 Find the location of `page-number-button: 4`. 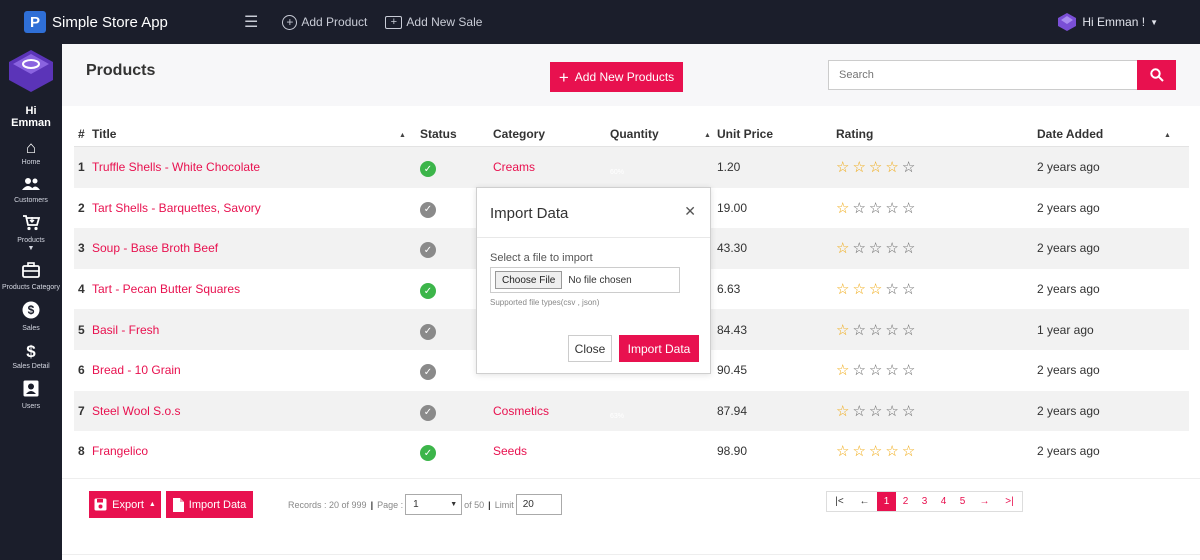

page-number-button: 4 is located at coordinates (943, 501).